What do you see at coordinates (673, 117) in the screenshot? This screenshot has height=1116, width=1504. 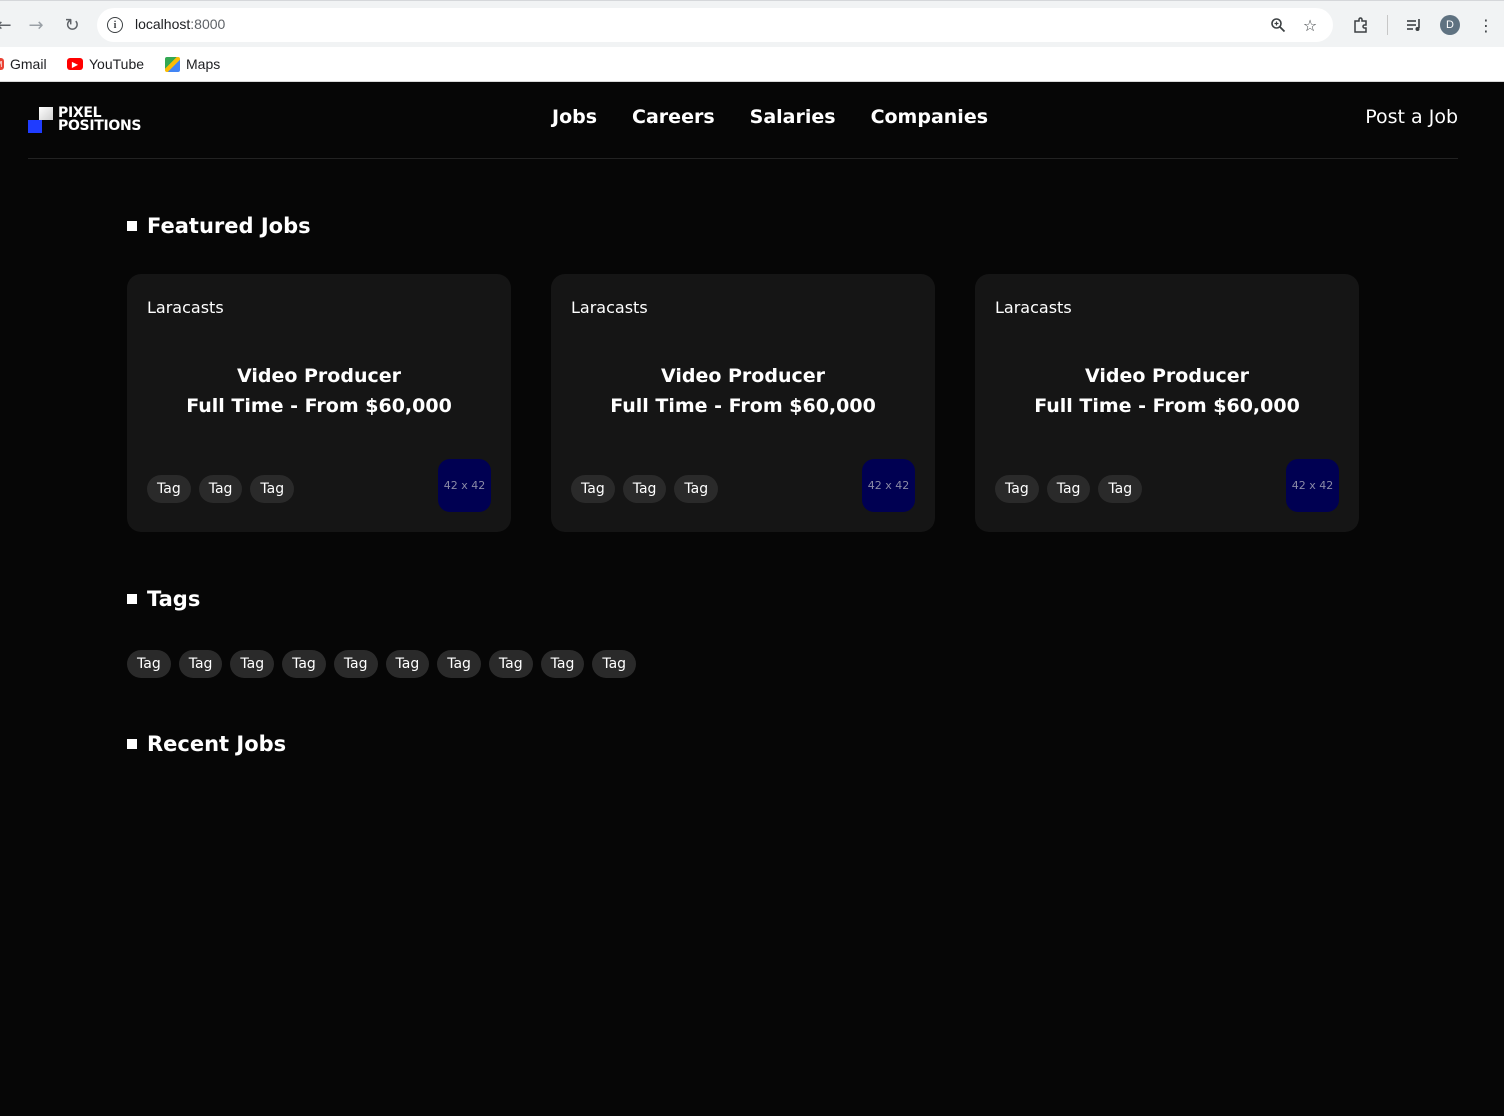 I see `nav-careers: Careers` at bounding box center [673, 117].